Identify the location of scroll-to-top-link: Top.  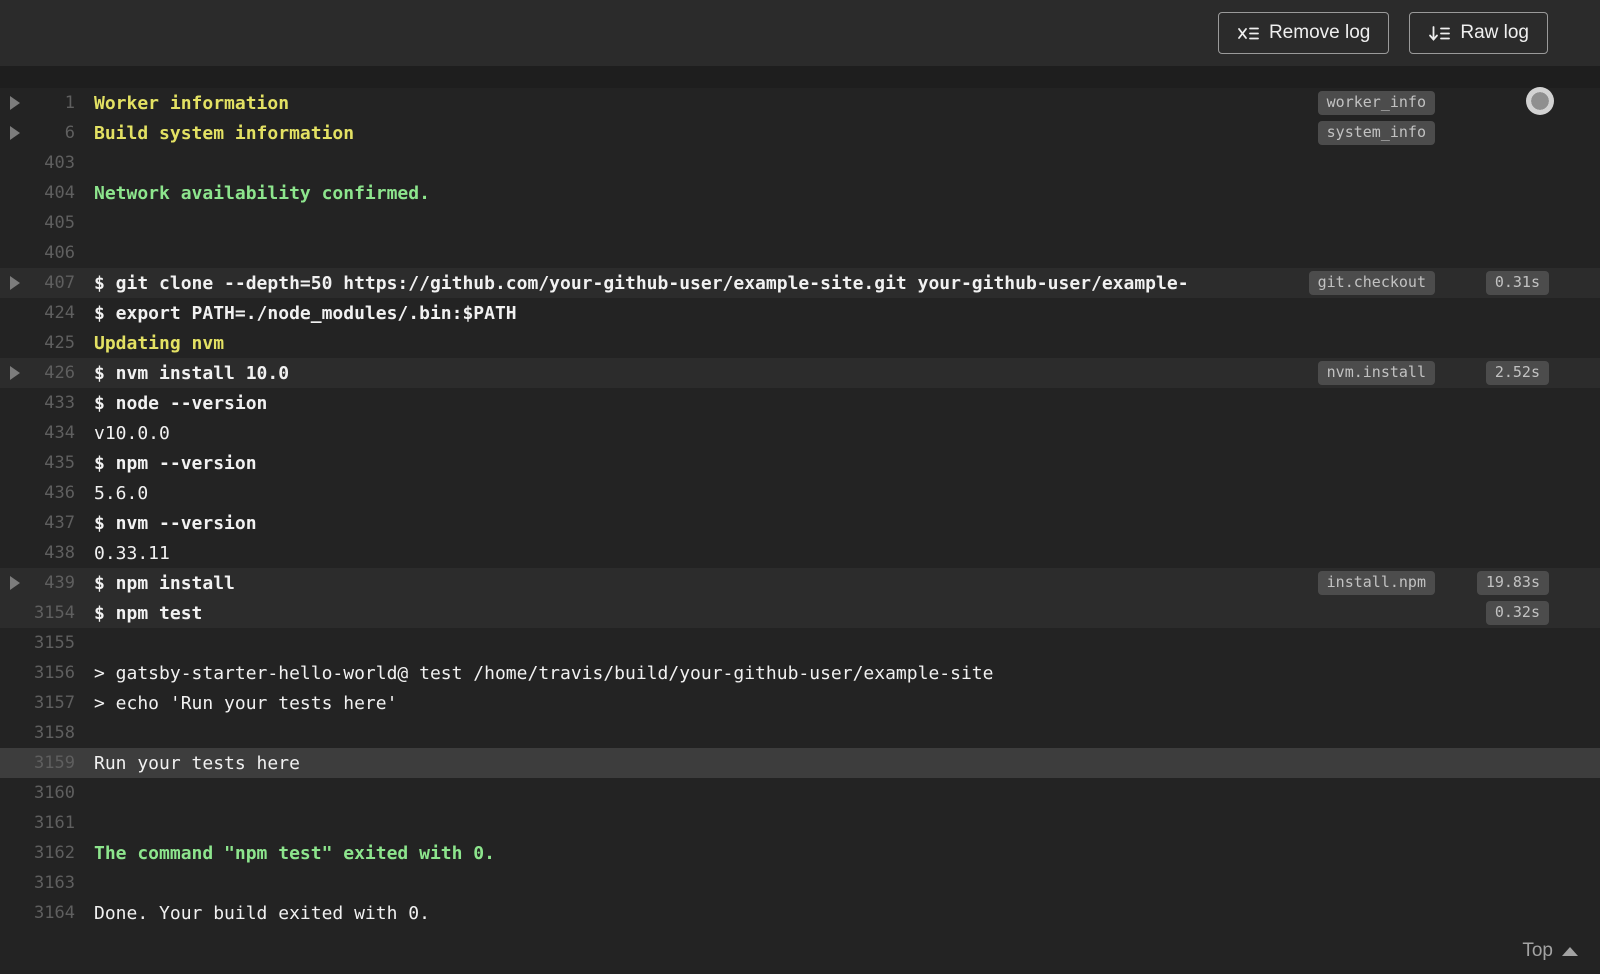
(1550, 951).